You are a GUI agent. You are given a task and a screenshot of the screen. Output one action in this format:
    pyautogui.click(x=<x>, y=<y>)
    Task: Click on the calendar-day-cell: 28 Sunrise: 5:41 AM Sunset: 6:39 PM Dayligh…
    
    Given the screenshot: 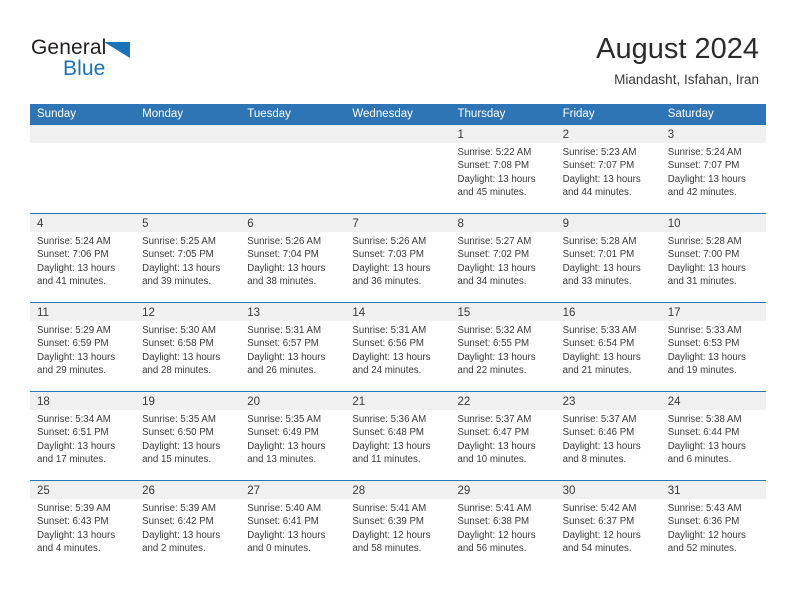 What is the action you would take?
    pyautogui.click(x=398, y=525)
    